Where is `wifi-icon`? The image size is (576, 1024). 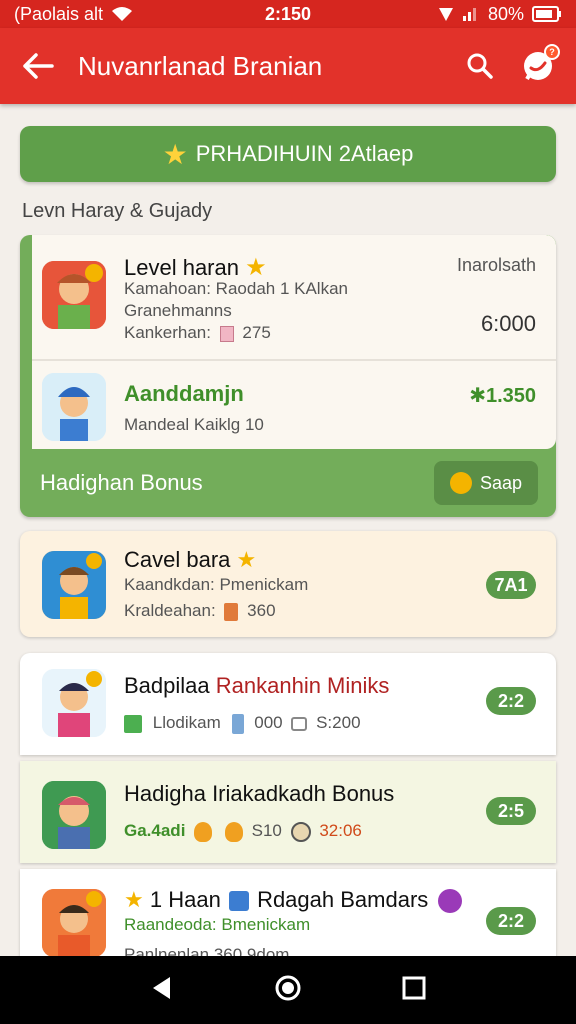 wifi-icon is located at coordinates (122, 14).